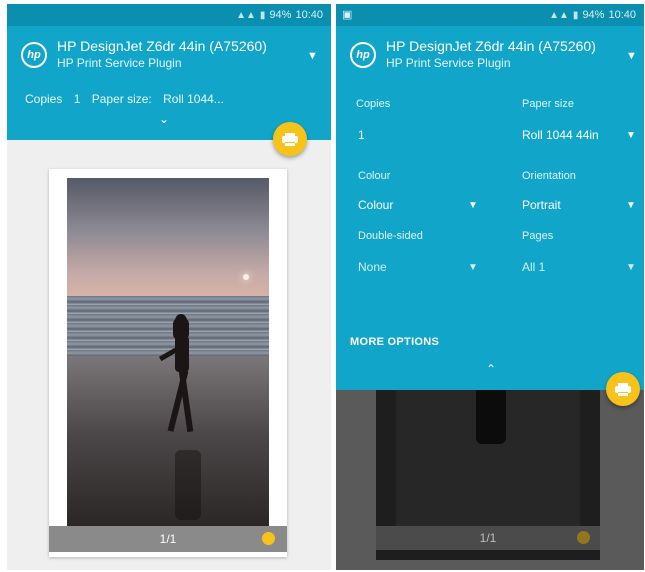  What do you see at coordinates (549, 176) in the screenshot?
I see `orientation-label: Orientation` at bounding box center [549, 176].